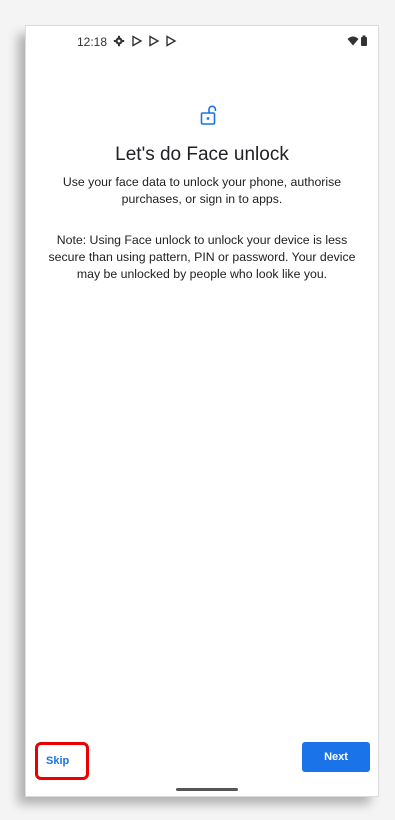 This screenshot has width=395, height=820. What do you see at coordinates (208, 115) in the screenshot?
I see `unlocked-padlock-icon` at bounding box center [208, 115].